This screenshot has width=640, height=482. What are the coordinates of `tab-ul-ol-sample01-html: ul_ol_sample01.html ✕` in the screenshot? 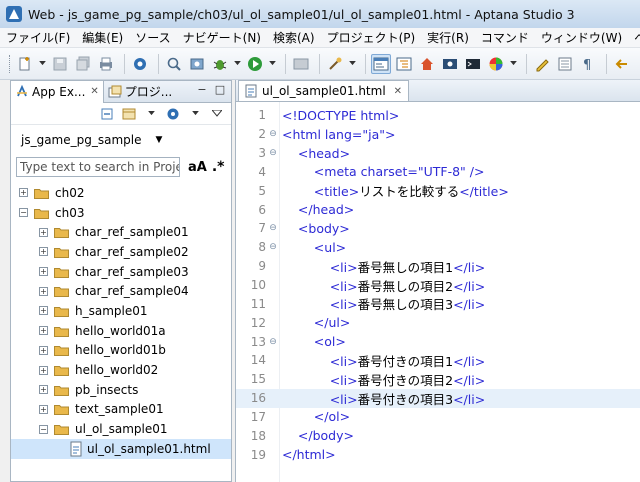 It's located at (324, 90).